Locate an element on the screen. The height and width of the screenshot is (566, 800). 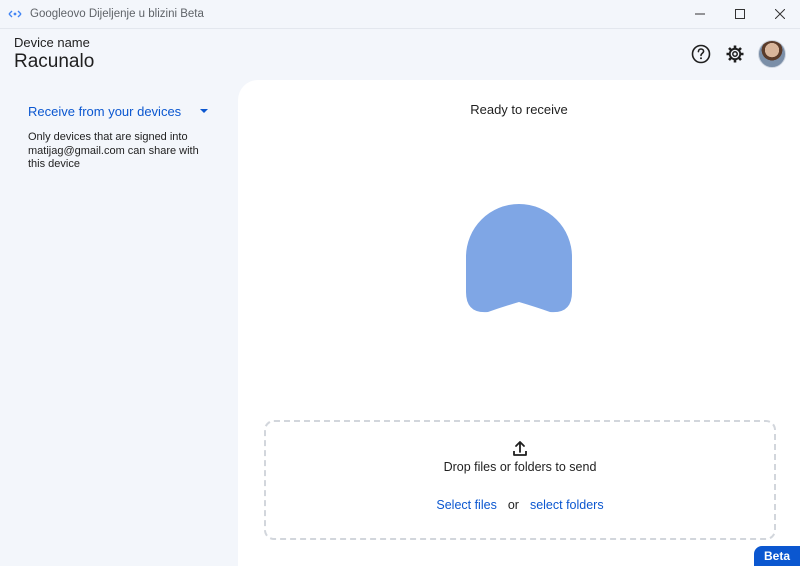
window-title: Googleovo Dijeljenje u blizini Beta is located at coordinates (117, 14).